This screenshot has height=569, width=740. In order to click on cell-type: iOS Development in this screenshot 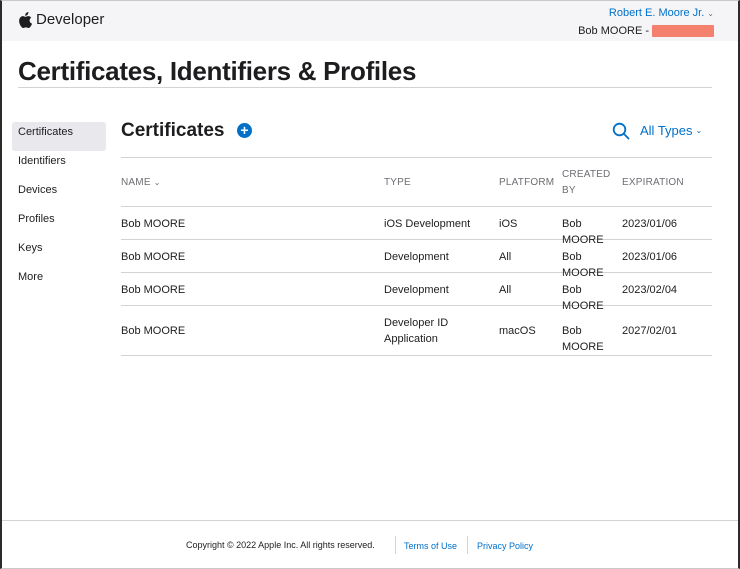, I will do `click(427, 223)`.